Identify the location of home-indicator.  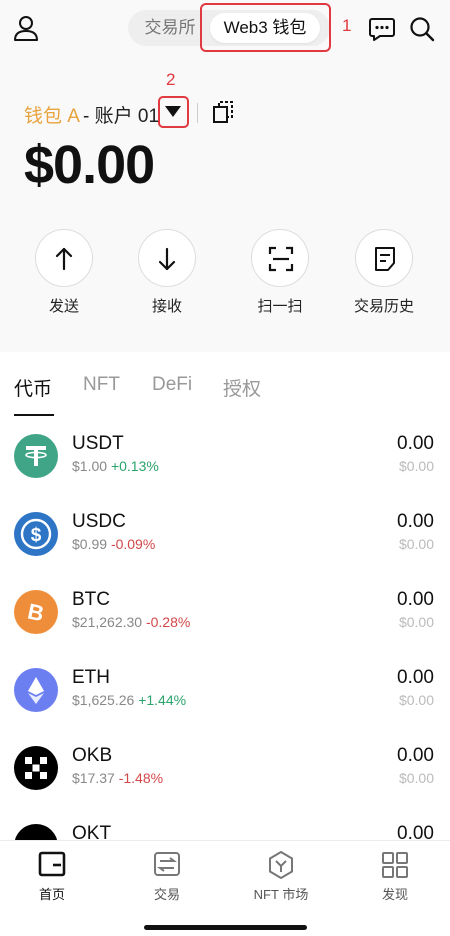
(225, 927).